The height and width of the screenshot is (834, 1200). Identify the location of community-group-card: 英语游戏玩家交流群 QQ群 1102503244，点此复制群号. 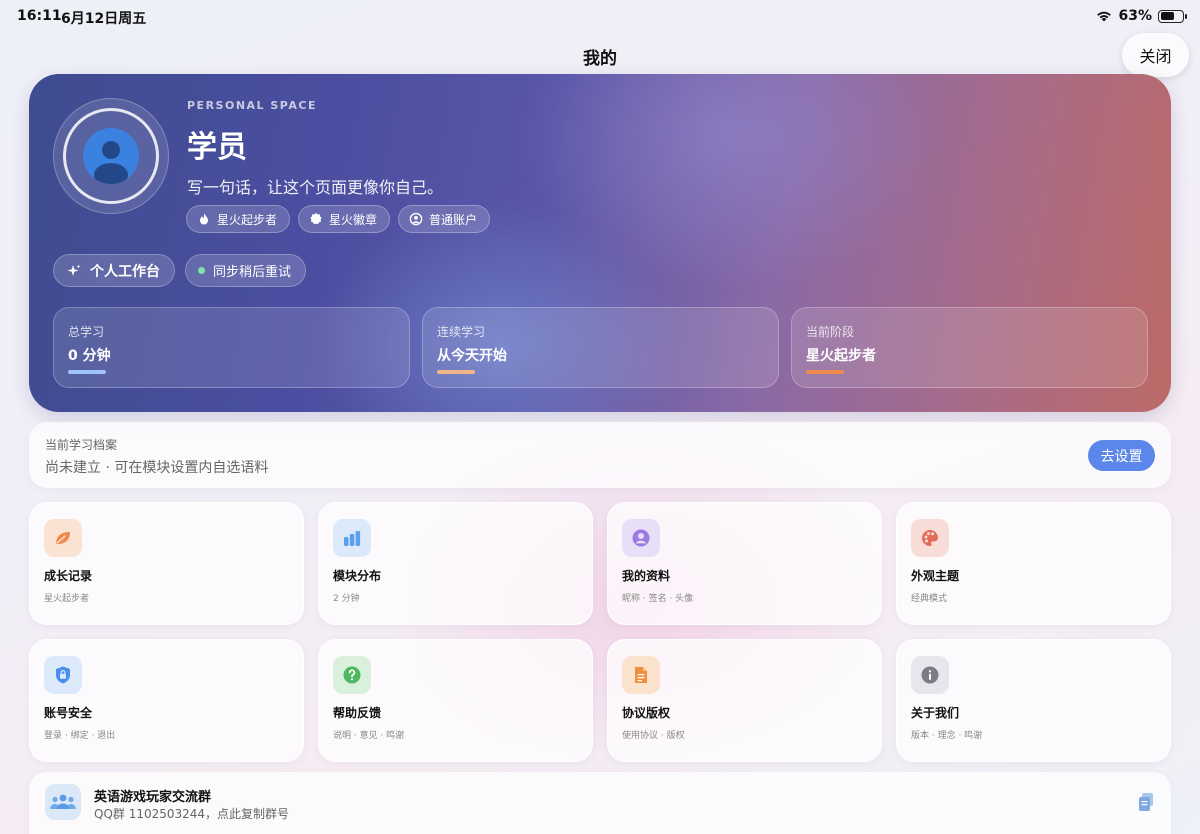
(600, 803).